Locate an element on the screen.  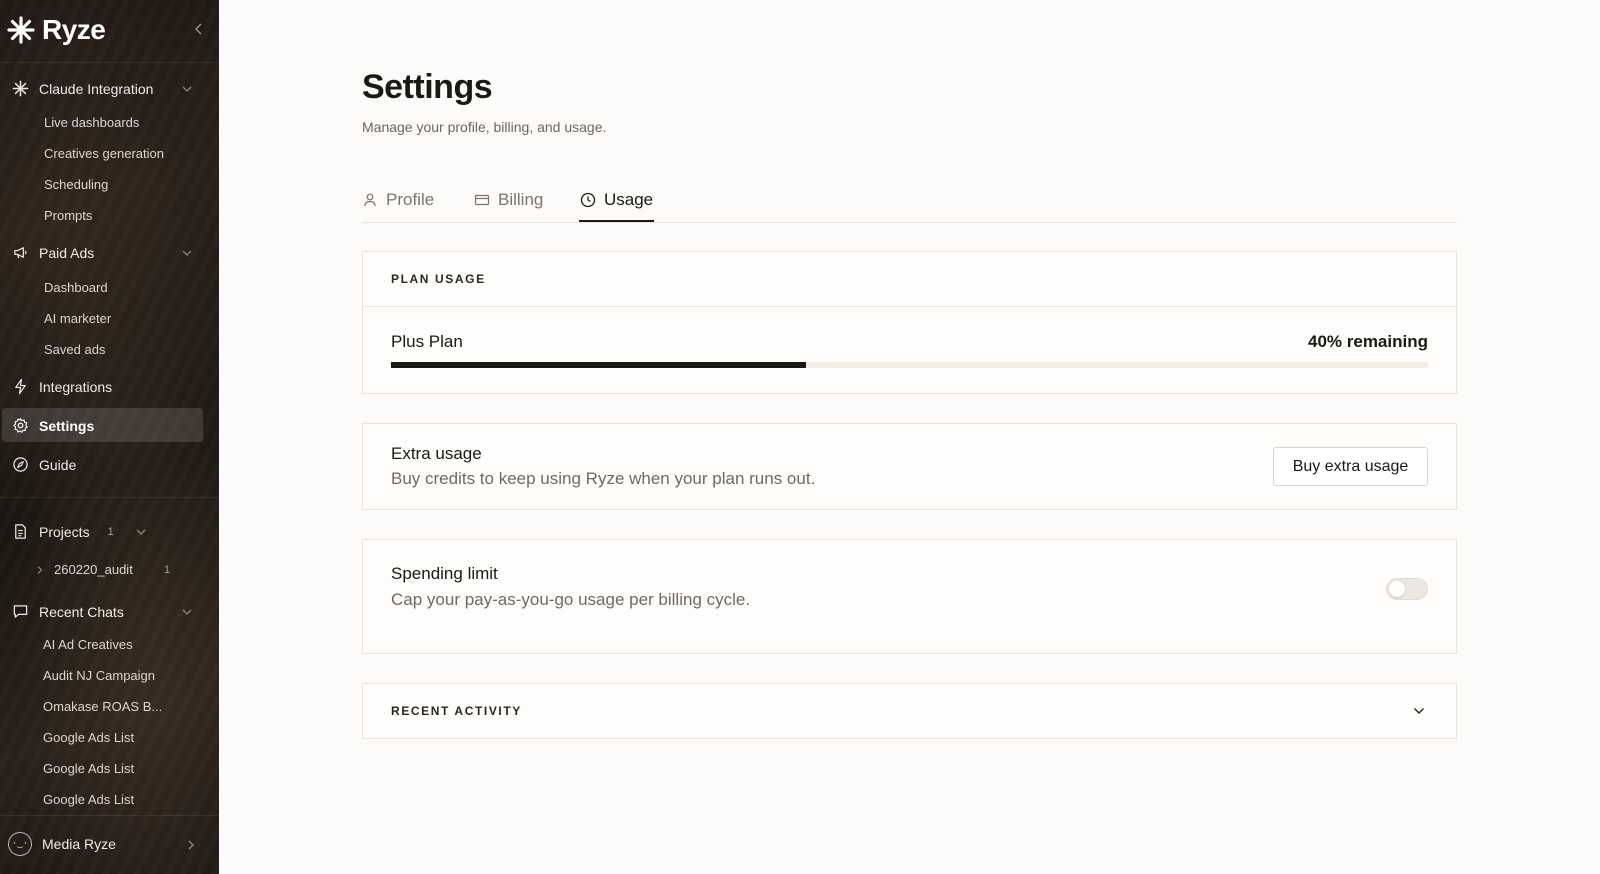
buy-extra-usage-button: Buy extra usage is located at coordinates (1350, 466).